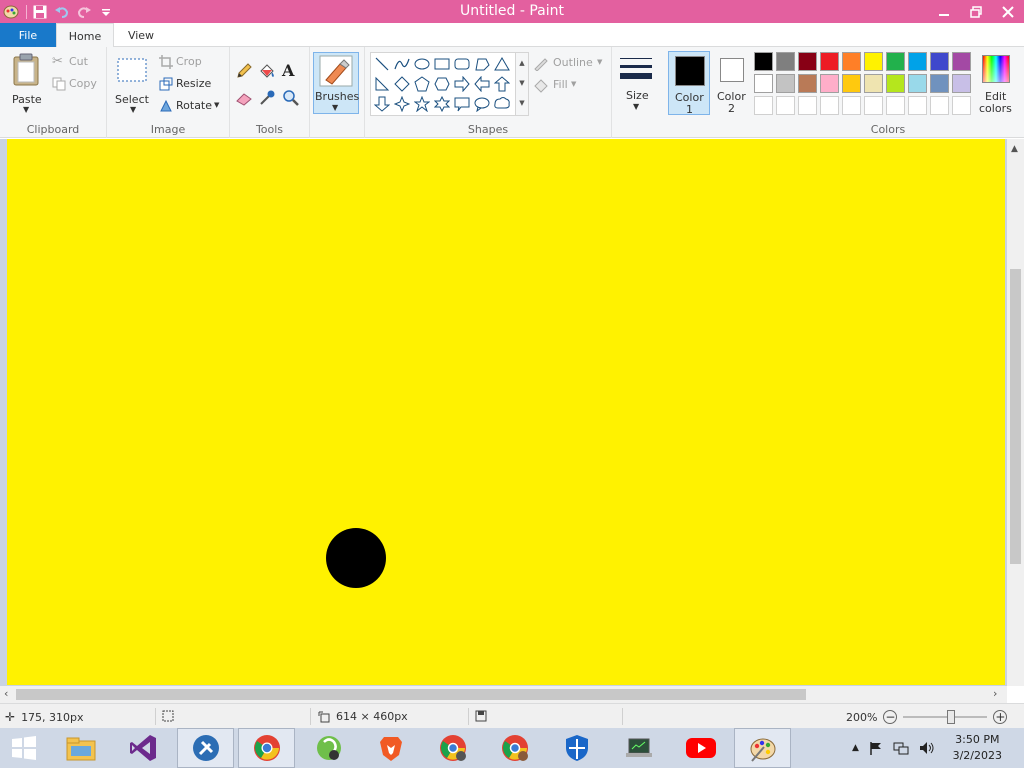 This screenshot has height=768, width=1024. Describe the element at coordinates (328, 748) in the screenshot. I see `app-icon` at that location.